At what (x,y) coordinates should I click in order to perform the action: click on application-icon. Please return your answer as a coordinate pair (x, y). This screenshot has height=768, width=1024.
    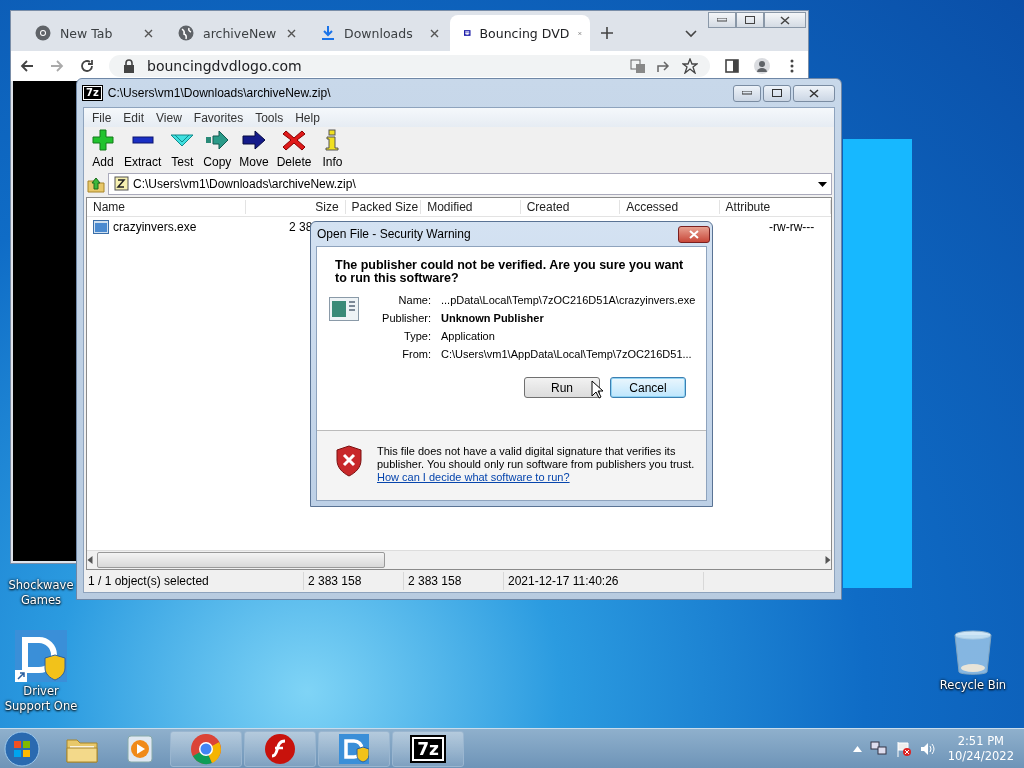
    Looking at the image, I should click on (344, 309).